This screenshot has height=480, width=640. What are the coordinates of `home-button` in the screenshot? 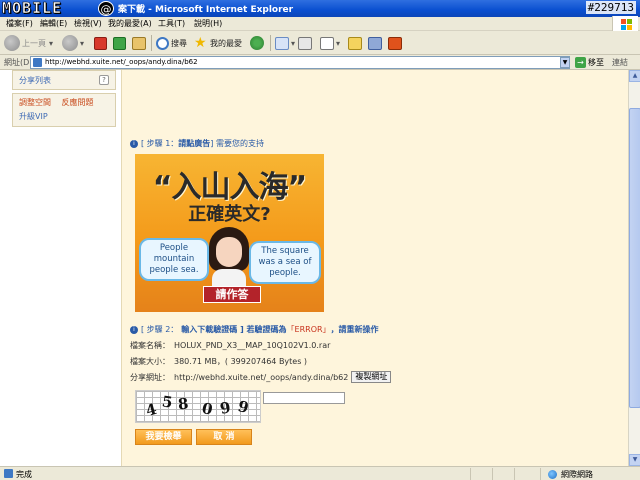 It's located at (140, 43).